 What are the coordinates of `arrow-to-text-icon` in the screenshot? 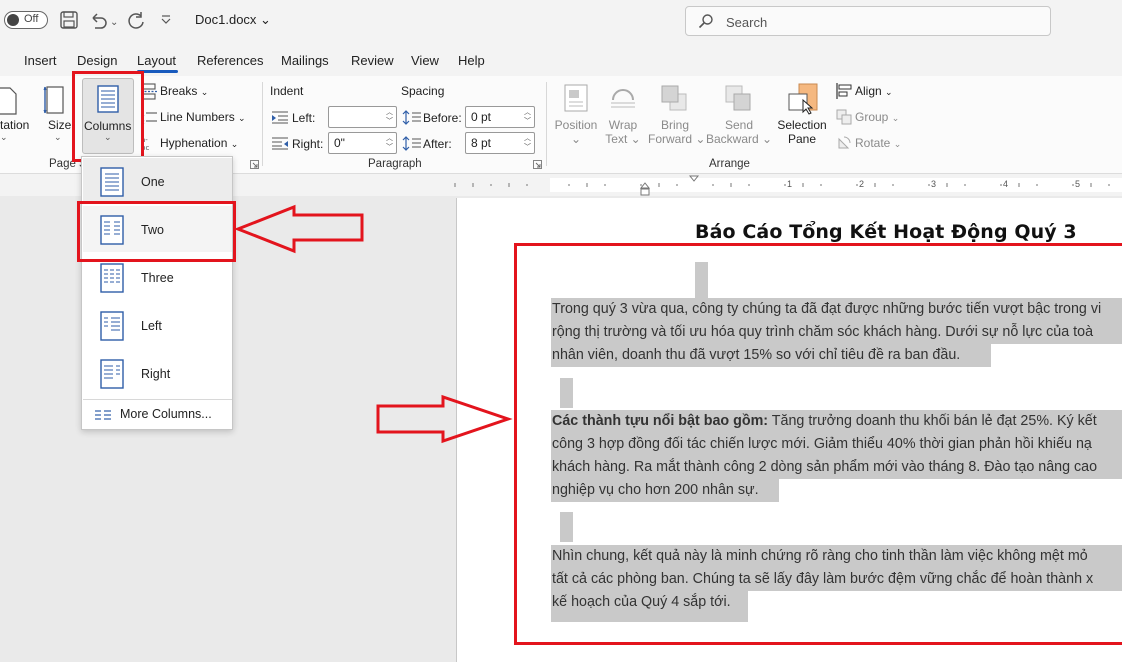 It's located at (444, 419).